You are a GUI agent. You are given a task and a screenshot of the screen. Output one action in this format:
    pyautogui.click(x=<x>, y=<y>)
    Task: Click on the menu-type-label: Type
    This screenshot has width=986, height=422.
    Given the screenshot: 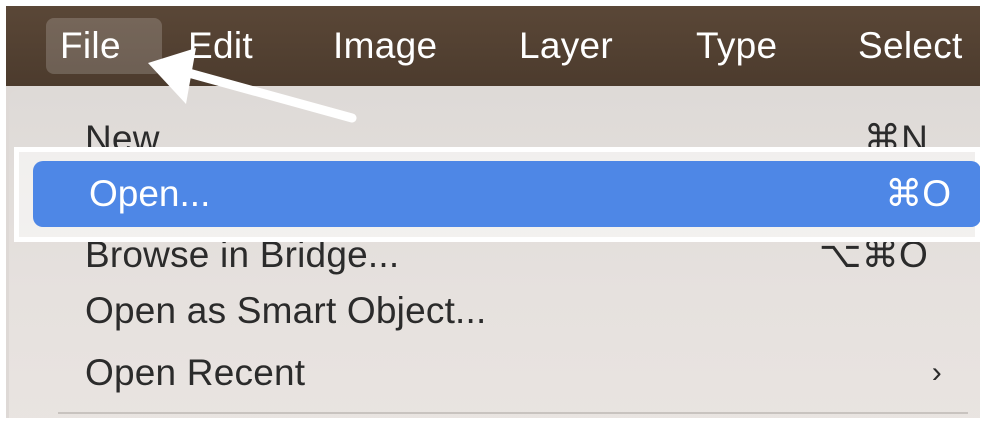 What is the action you would take?
    pyautogui.click(x=737, y=45)
    